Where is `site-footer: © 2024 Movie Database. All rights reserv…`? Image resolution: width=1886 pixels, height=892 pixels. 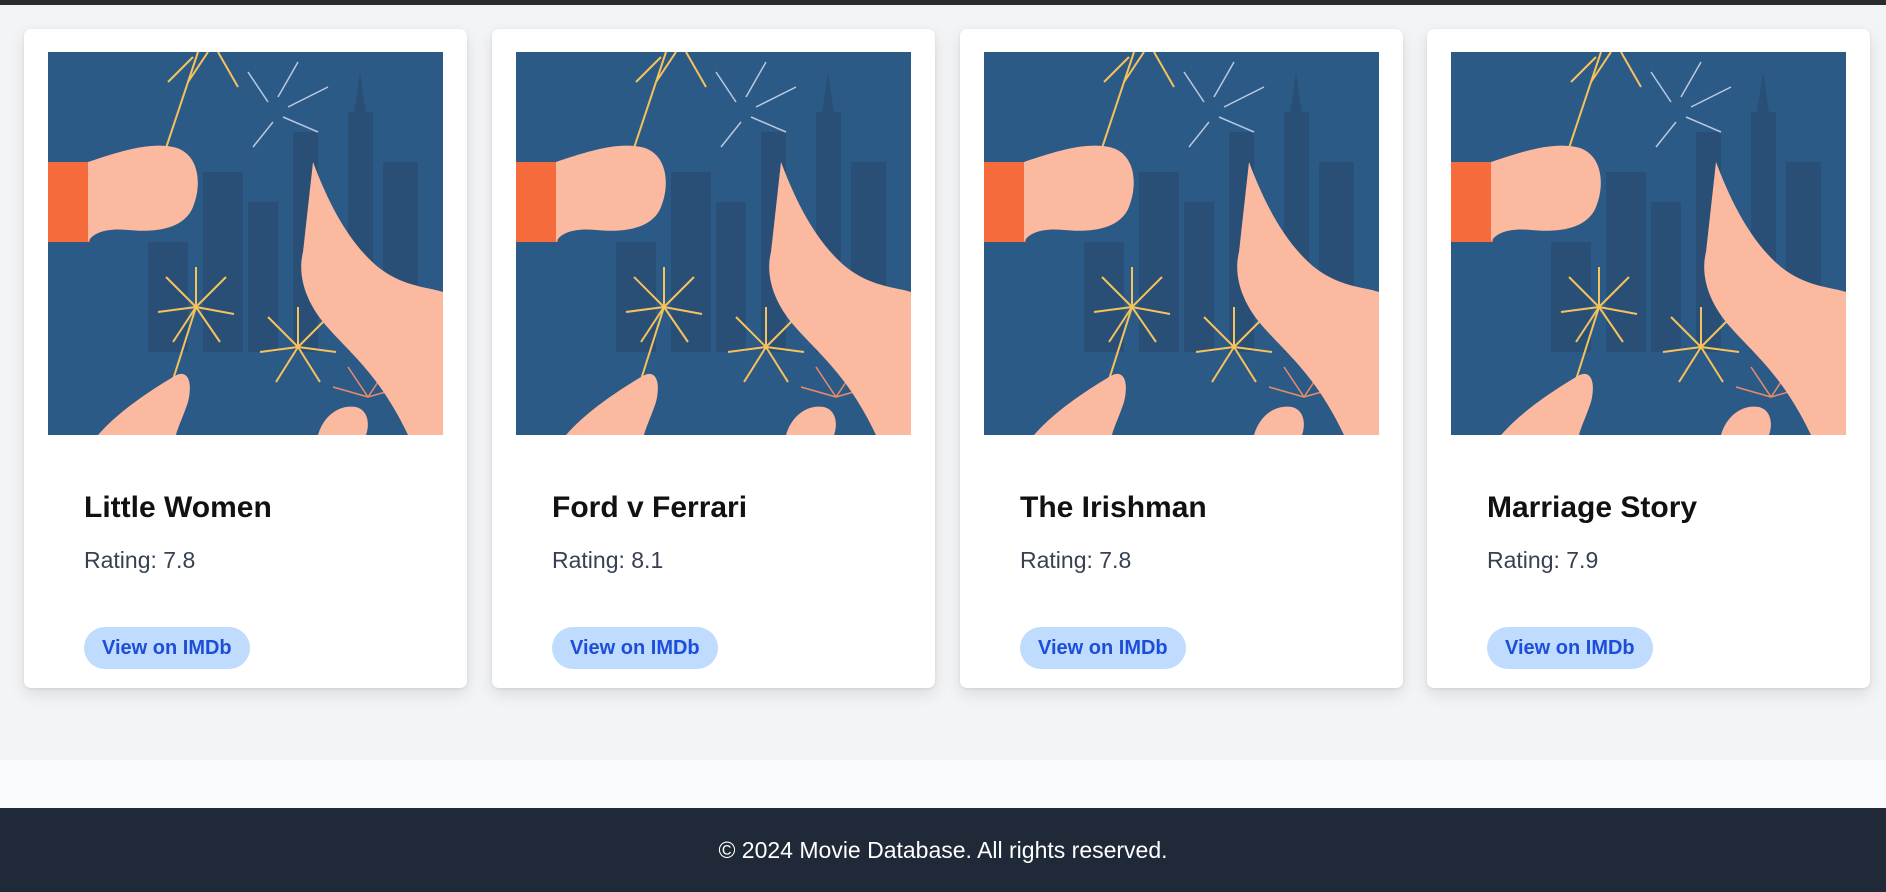
site-footer: © 2024 Movie Database. All rights reserv… is located at coordinates (943, 850).